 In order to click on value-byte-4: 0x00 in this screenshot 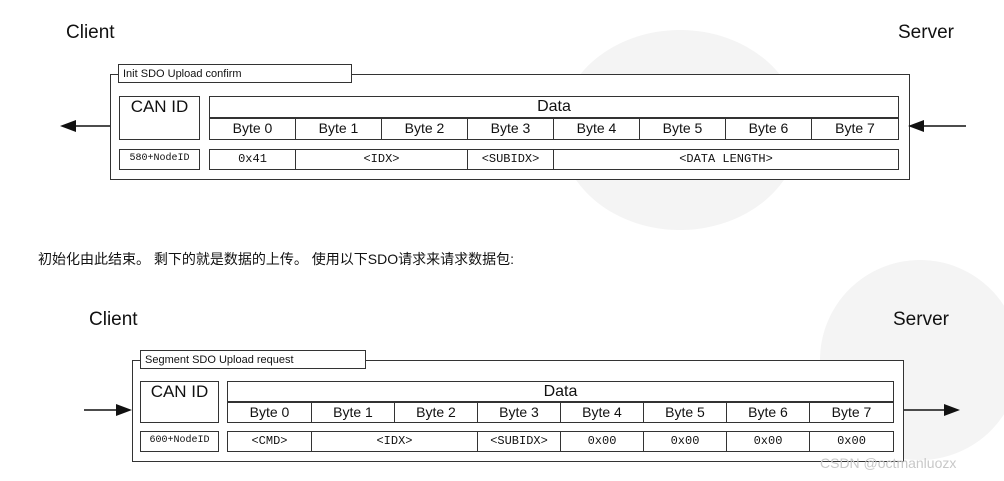, I will do `click(602, 441)`.